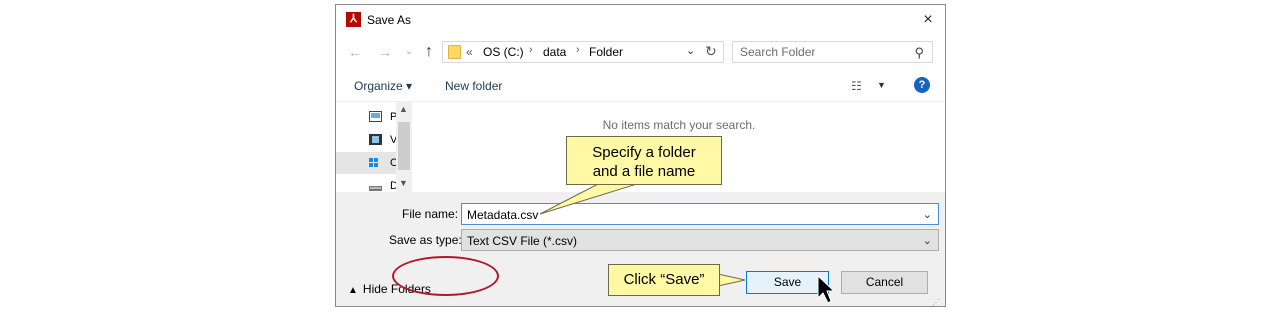 This screenshot has height=313, width=1280. Describe the element at coordinates (385, 52) in the screenshot. I see `forward-arrow-icon: →` at that location.